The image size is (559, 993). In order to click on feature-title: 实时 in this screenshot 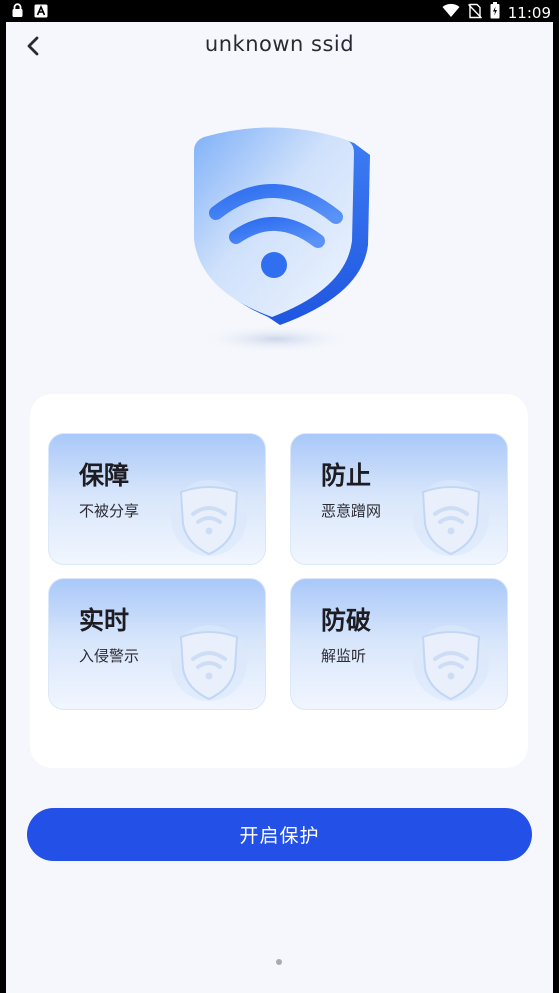, I will do `click(104, 620)`.